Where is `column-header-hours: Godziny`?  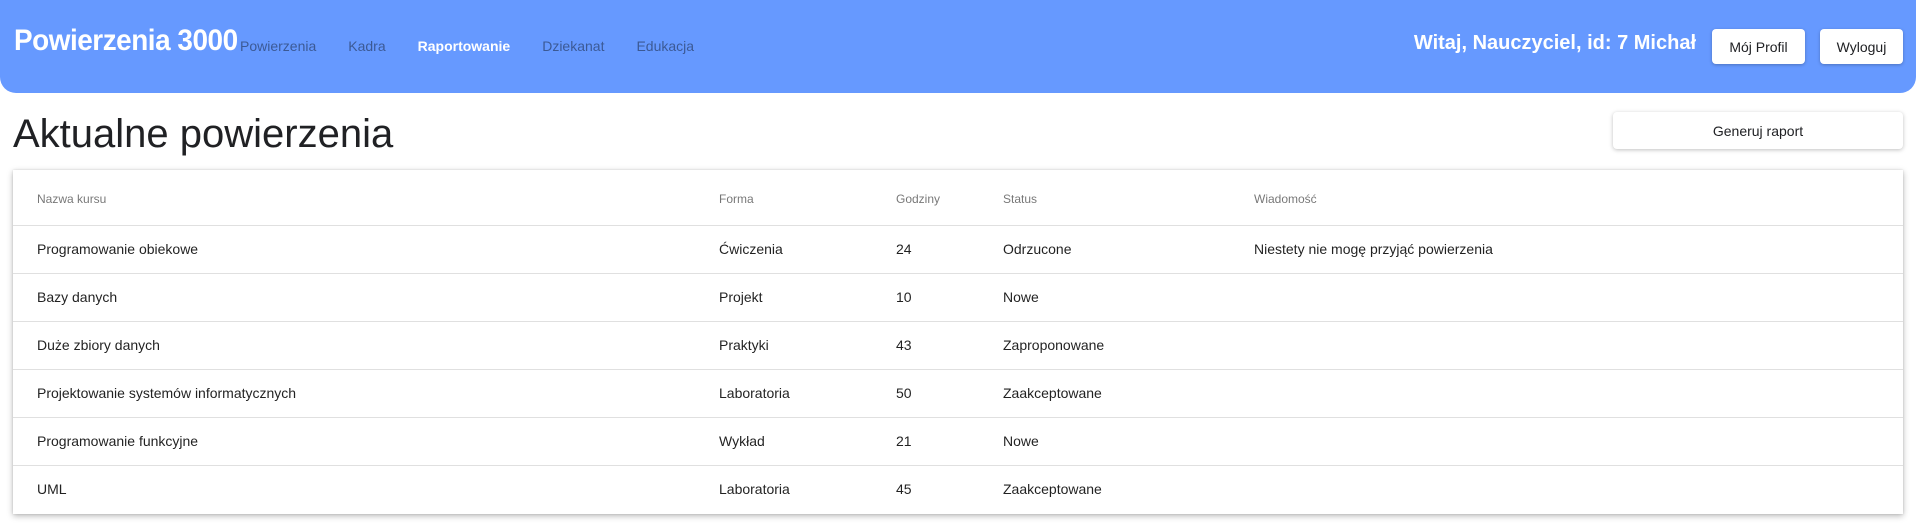
column-header-hours: Godziny is located at coordinates (918, 199).